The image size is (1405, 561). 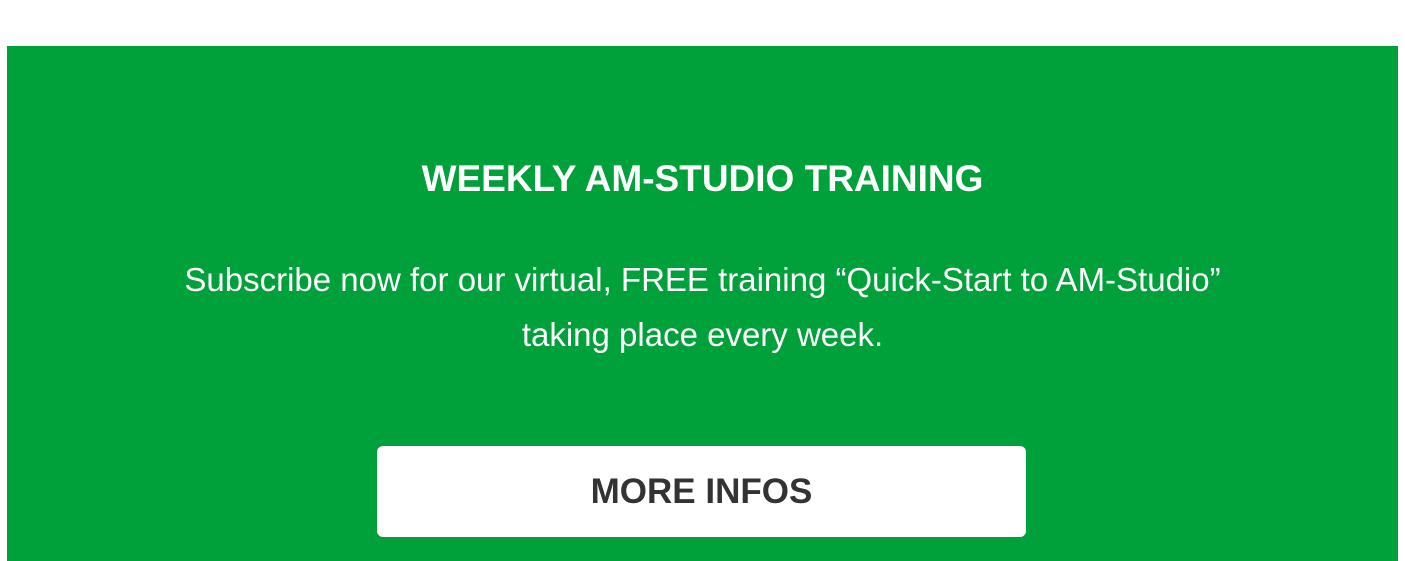 I want to click on more-infos-button-label: MORE INFOS, so click(x=701, y=491).